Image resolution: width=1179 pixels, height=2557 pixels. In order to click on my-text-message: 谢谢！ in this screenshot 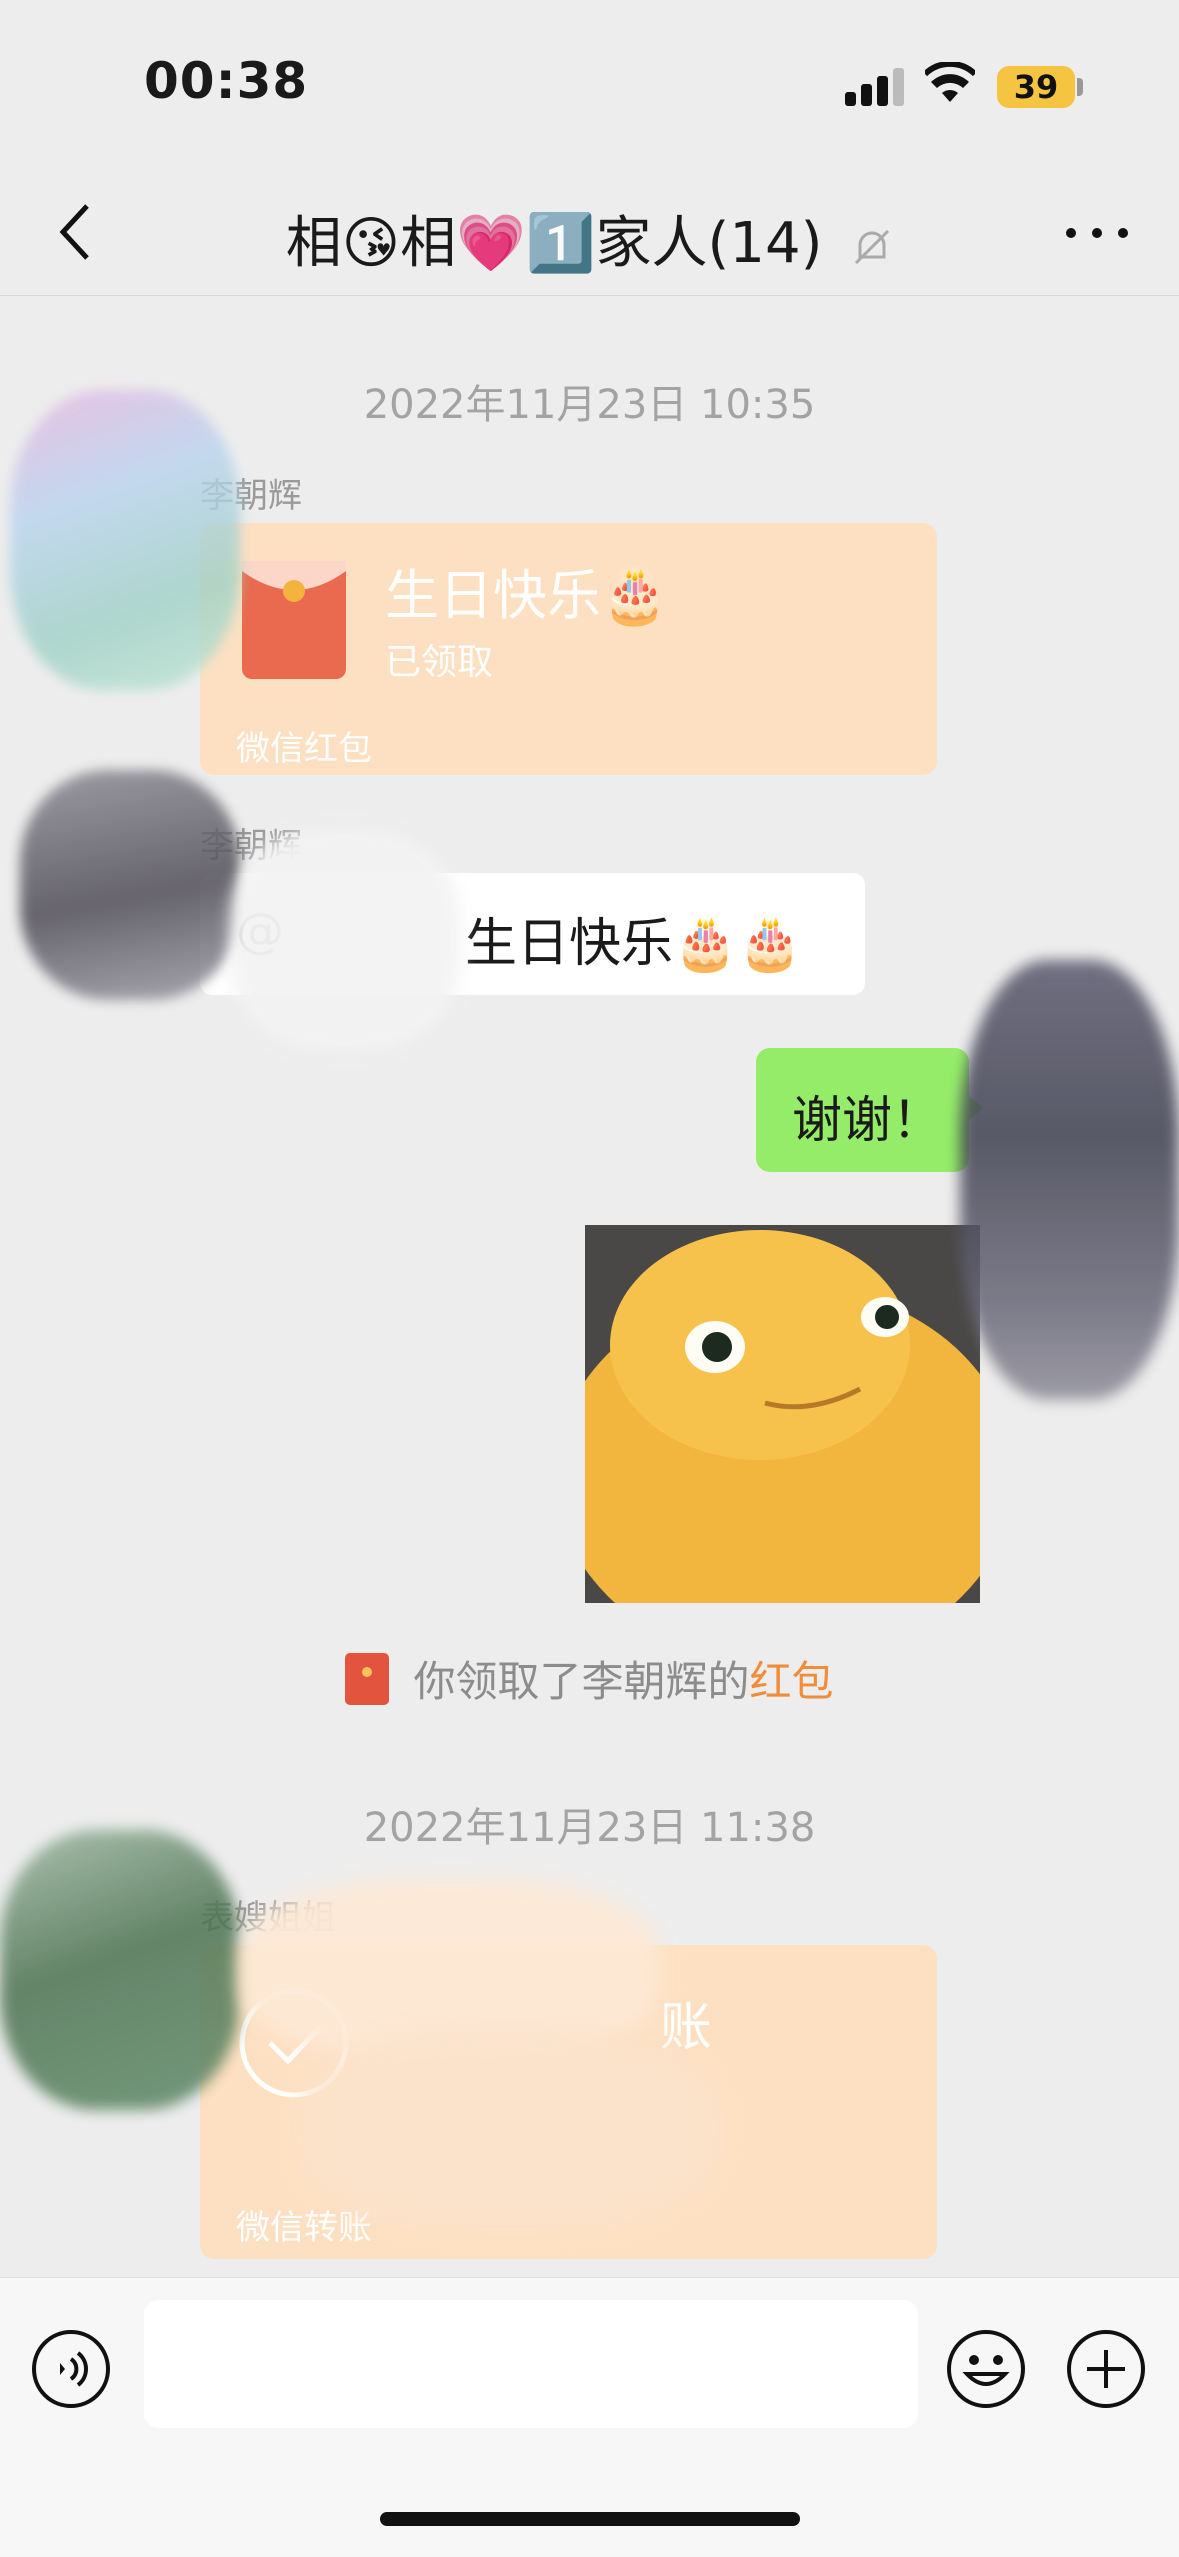, I will do `click(869, 1110)`.